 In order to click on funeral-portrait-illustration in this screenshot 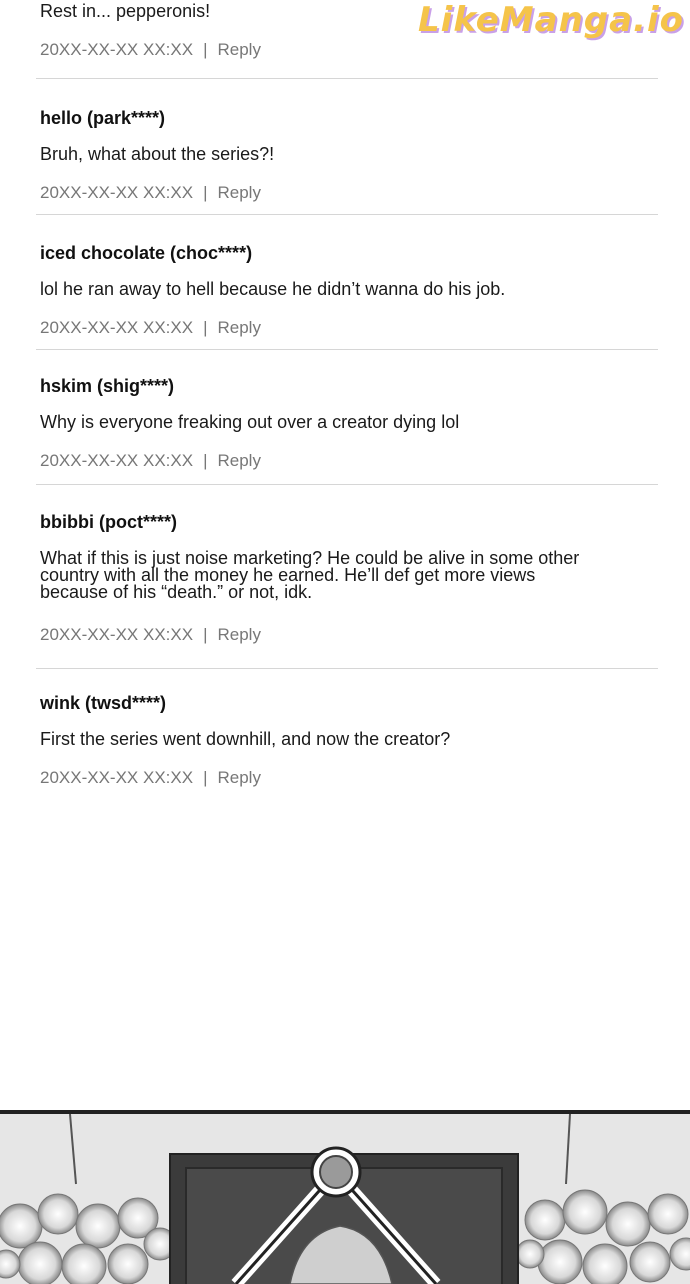, I will do `click(345, 1197)`.